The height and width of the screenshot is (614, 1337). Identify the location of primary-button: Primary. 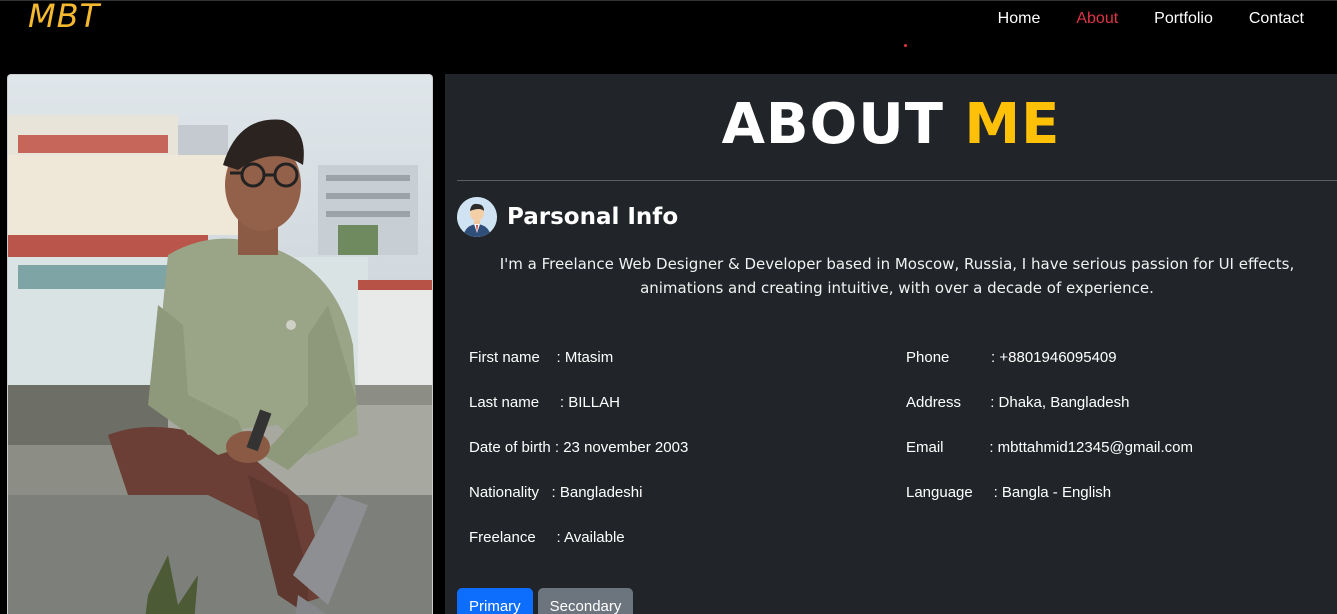
(495, 601).